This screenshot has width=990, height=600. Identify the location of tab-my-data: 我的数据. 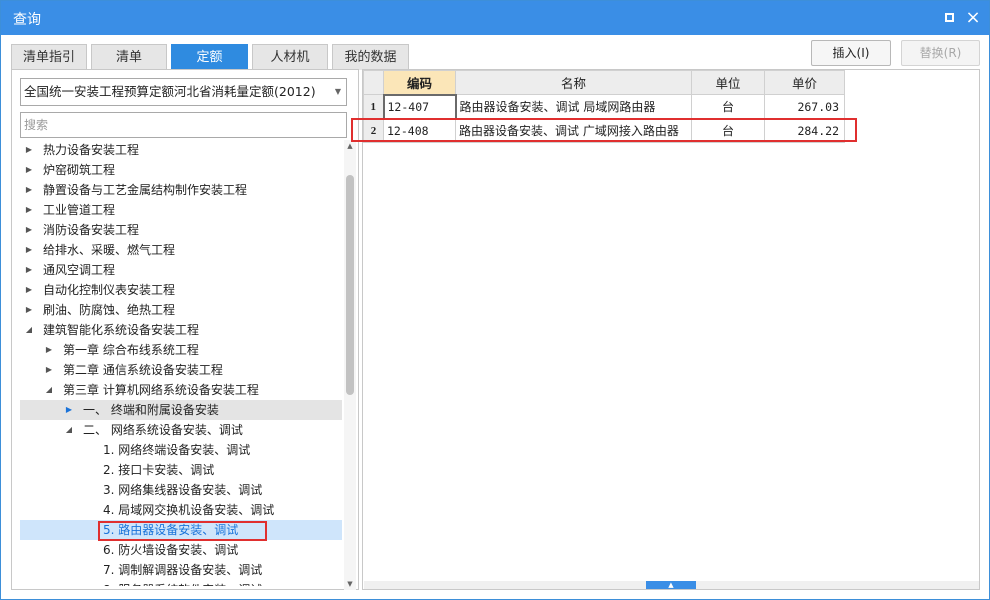
(370, 57).